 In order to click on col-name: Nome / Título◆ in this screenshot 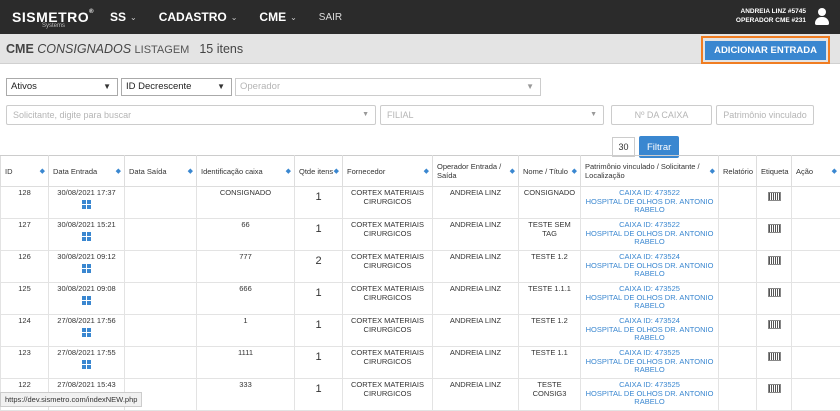, I will do `click(550, 171)`.